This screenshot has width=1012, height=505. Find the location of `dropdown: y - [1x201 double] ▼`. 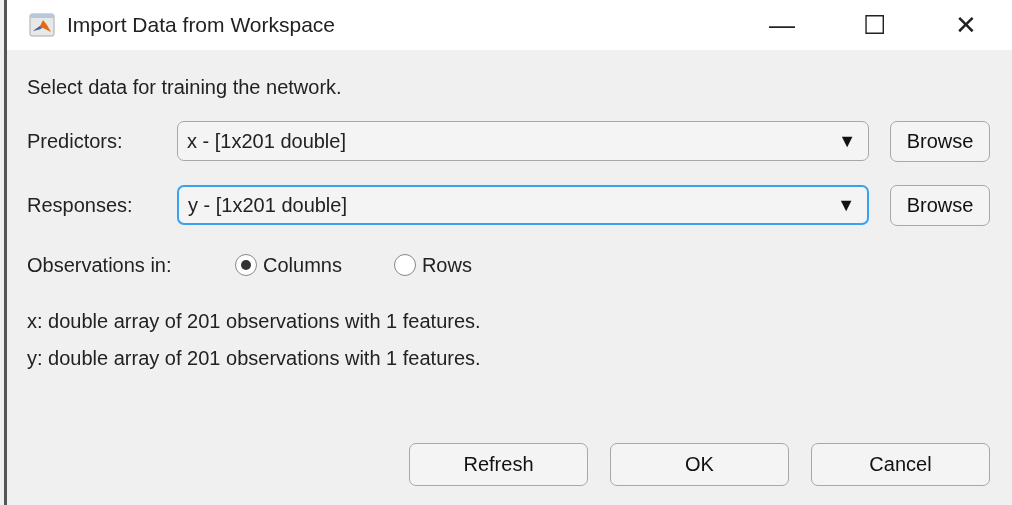

dropdown: y - [1x201 double] ▼ is located at coordinates (523, 205).